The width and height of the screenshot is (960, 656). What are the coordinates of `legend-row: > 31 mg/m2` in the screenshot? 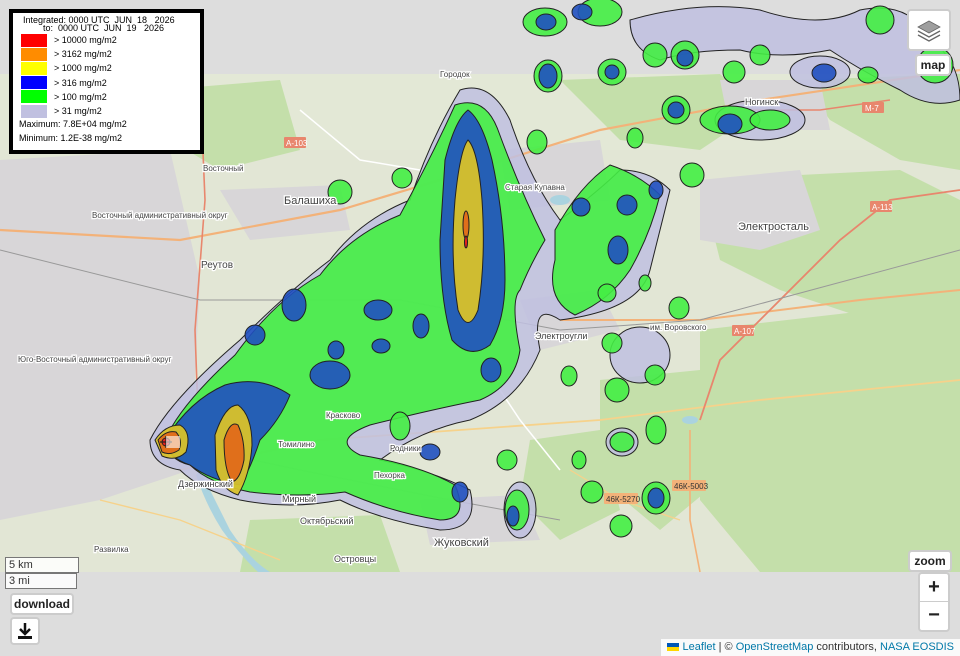 It's located at (61, 111).